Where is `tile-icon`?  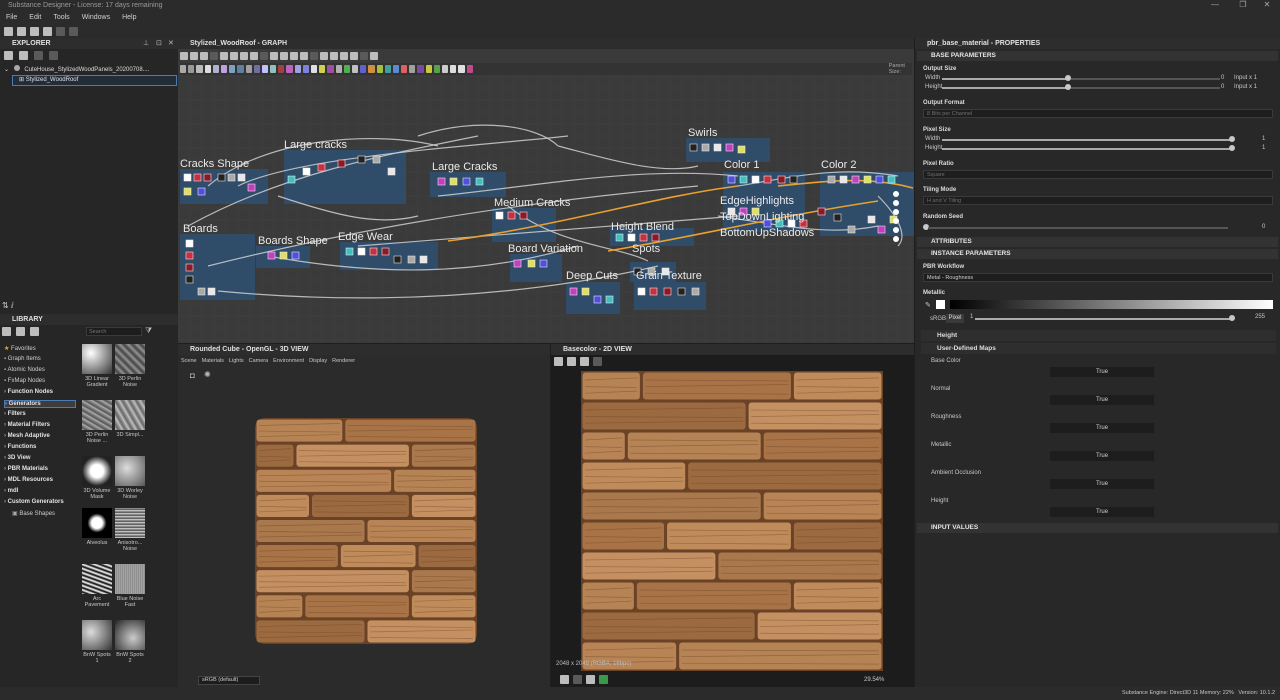 tile-icon is located at coordinates (603, 679).